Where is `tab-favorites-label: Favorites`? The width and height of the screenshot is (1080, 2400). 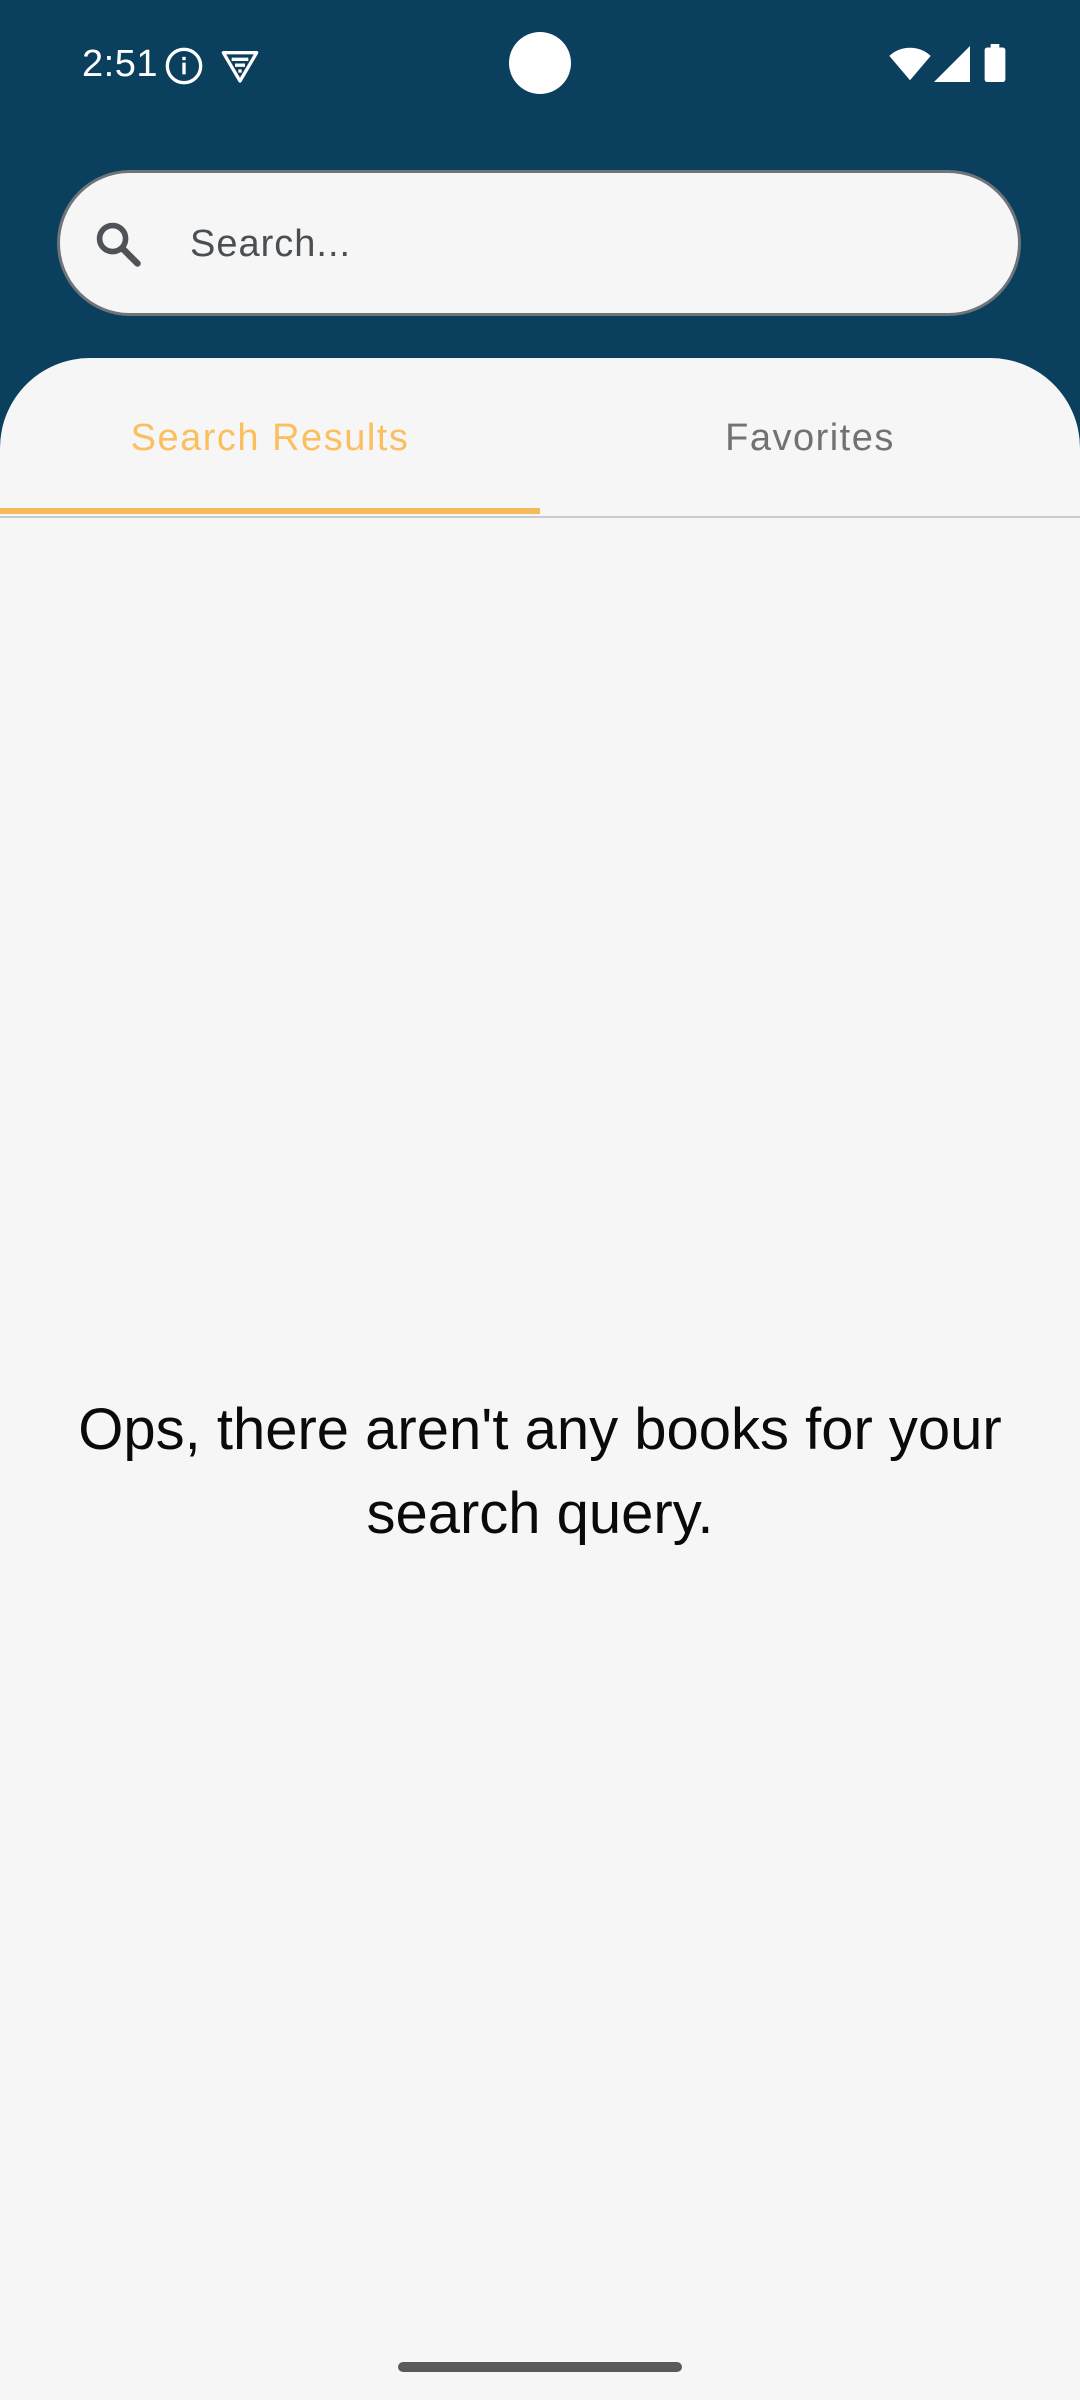 tab-favorites-label: Favorites is located at coordinates (810, 437).